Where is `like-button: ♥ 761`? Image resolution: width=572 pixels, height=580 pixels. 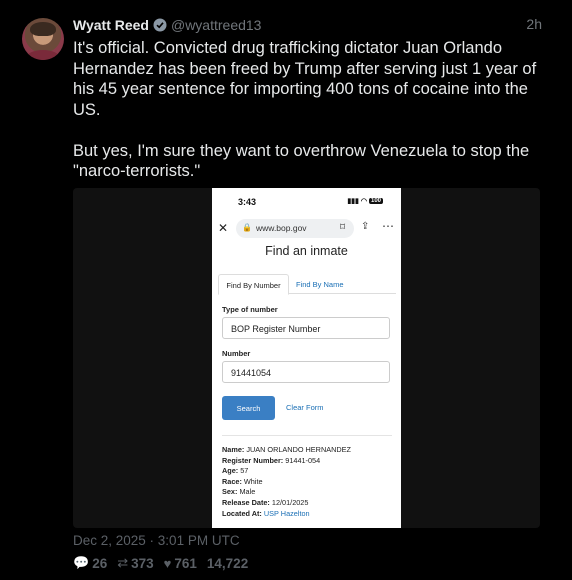
like-button: ♥ 761 is located at coordinates (185, 563).